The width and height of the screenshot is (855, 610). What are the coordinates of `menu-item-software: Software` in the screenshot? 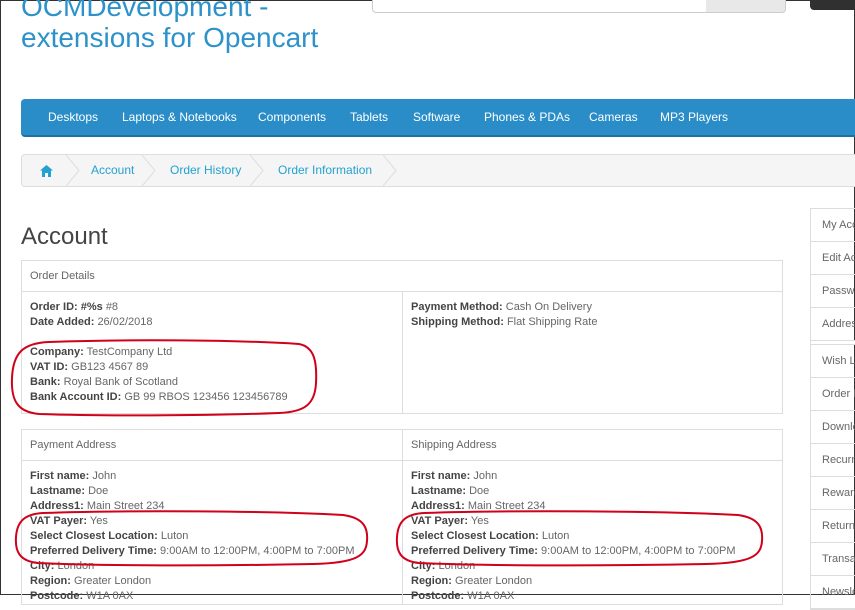 It's located at (436, 117).